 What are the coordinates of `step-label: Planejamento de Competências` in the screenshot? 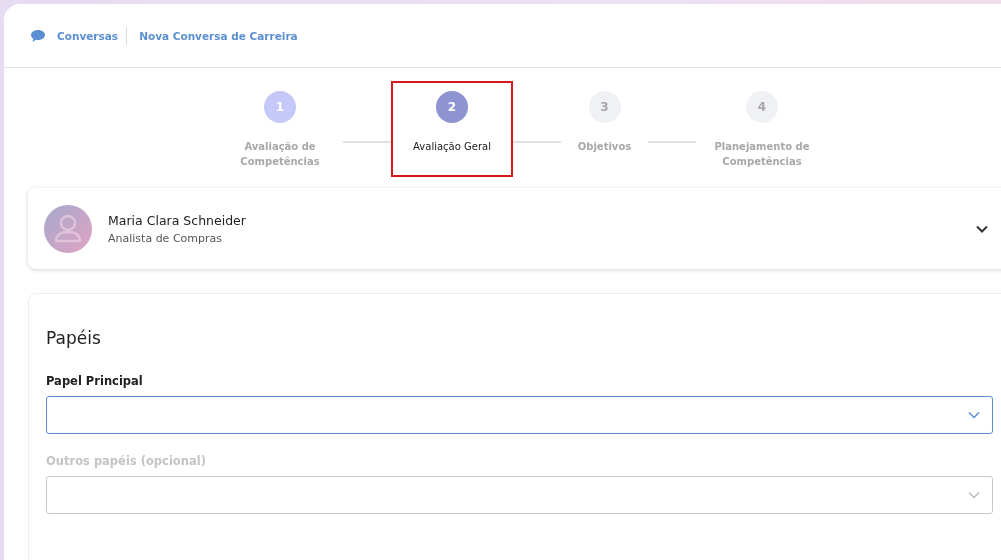 It's located at (762, 154).